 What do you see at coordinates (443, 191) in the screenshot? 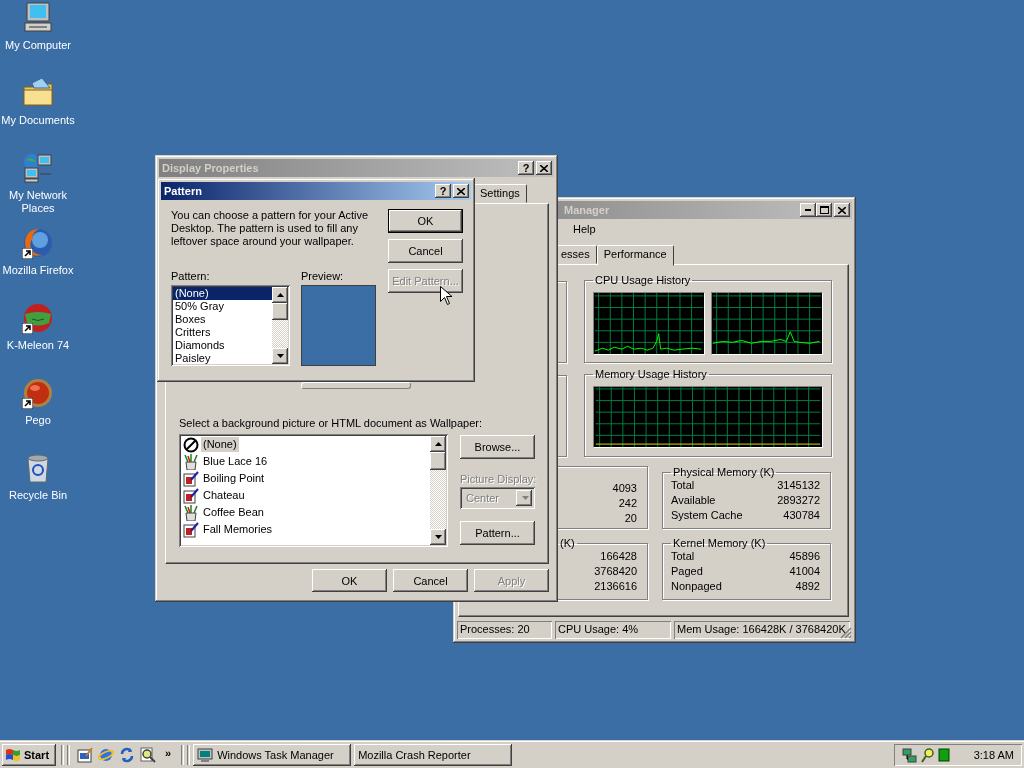
I see `help-button: ?` at bounding box center [443, 191].